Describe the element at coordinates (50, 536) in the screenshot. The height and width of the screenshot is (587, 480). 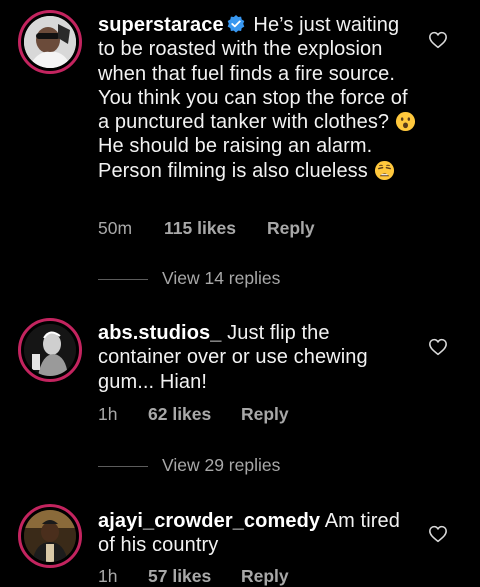
I see `avatar` at that location.